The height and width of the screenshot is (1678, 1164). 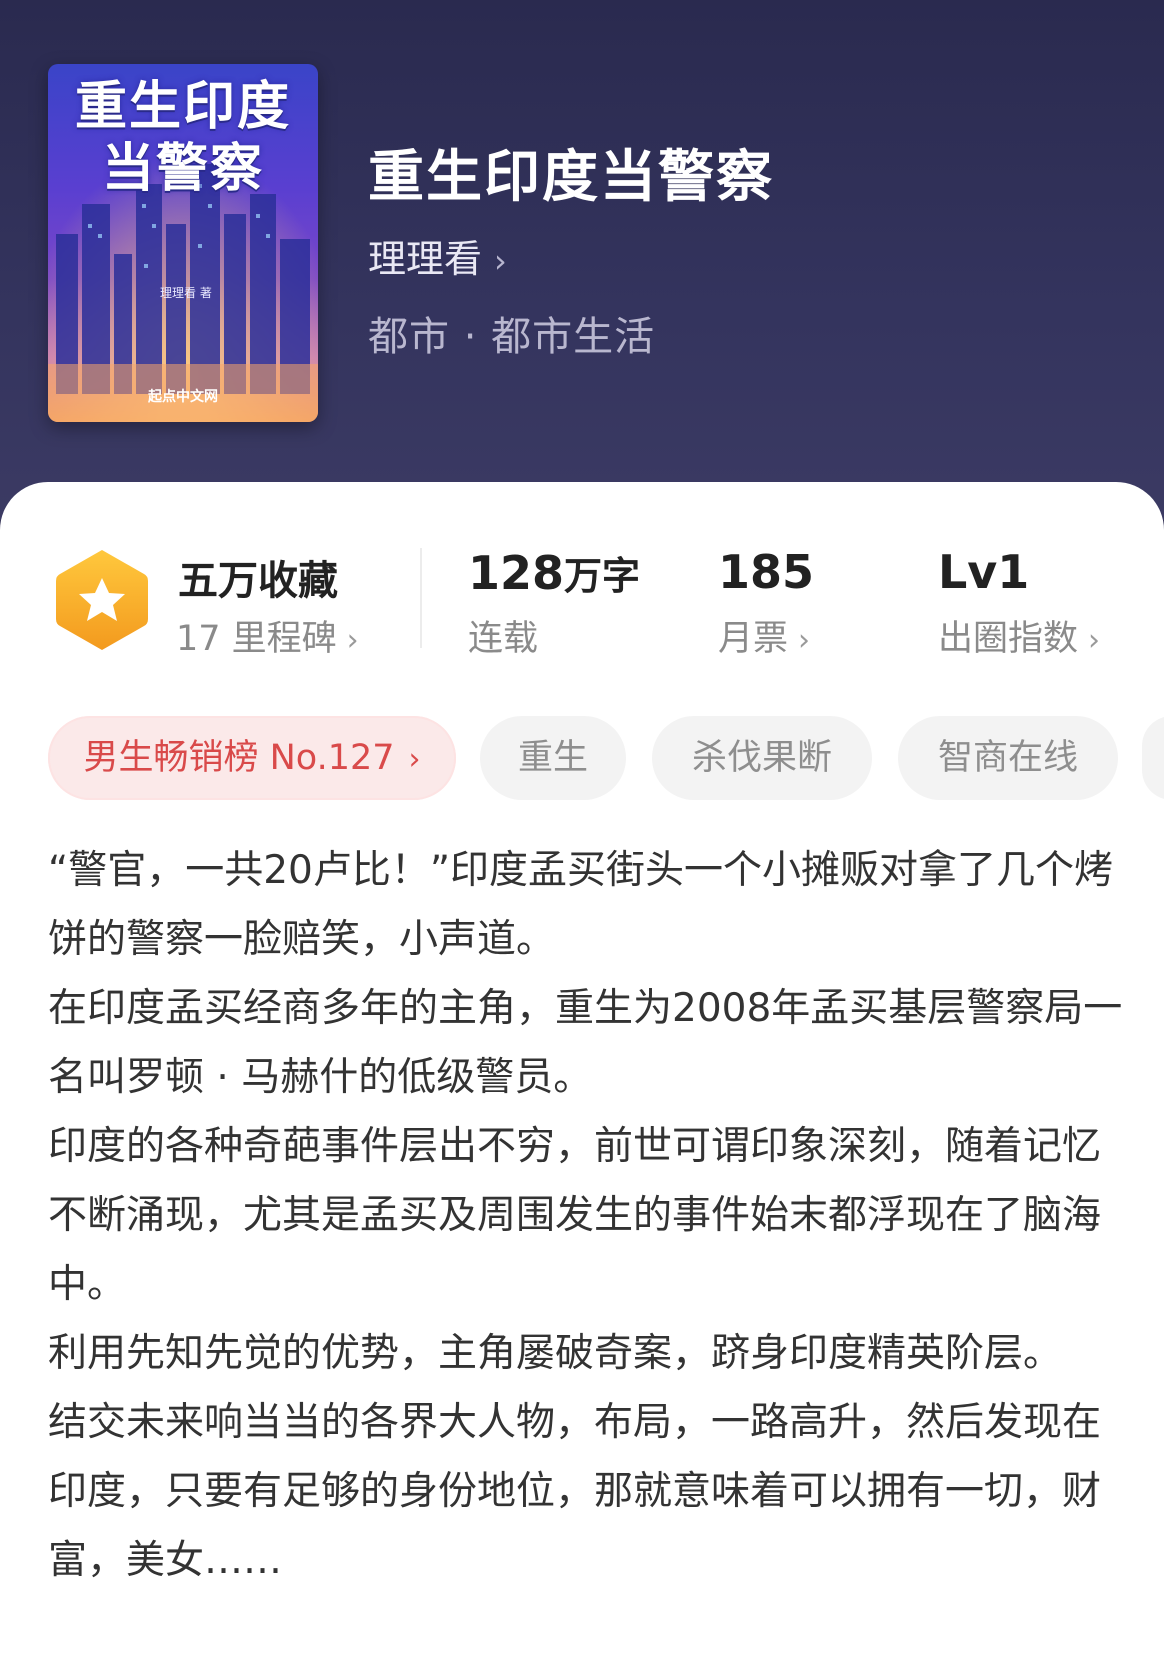 I want to click on cover-title: 重生印度 当警察, so click(x=182, y=137).